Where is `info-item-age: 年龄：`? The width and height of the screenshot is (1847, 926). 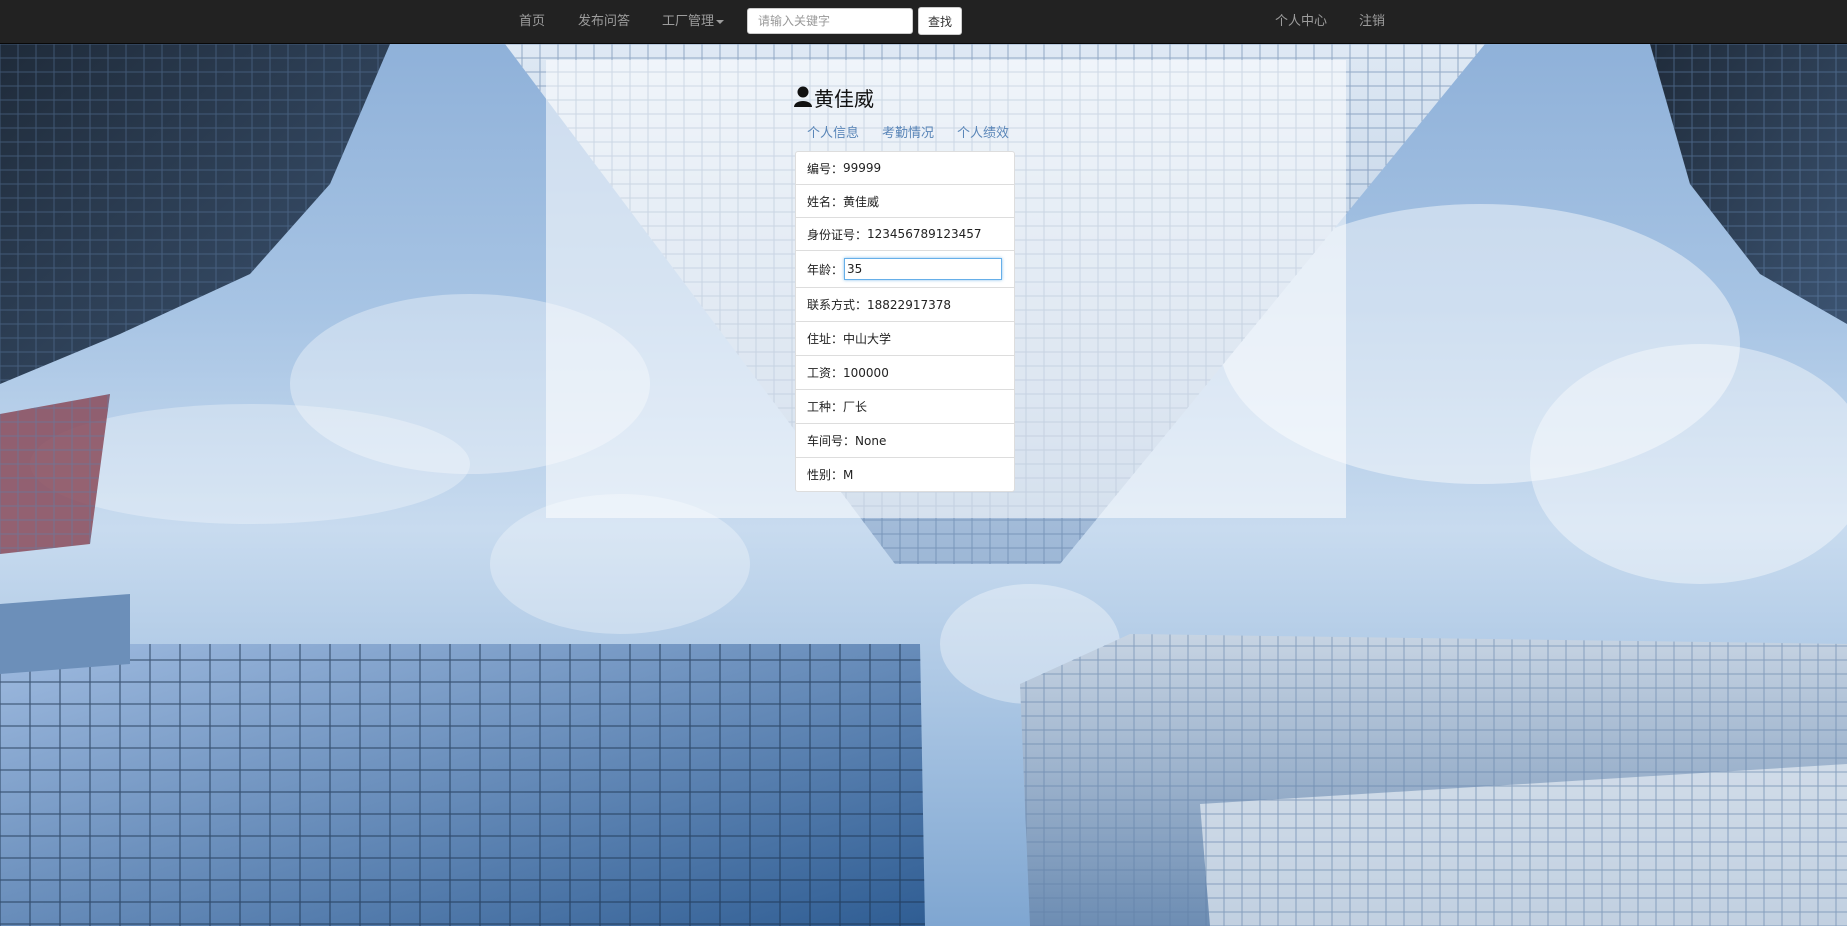 info-item-age: 年龄： is located at coordinates (905, 269).